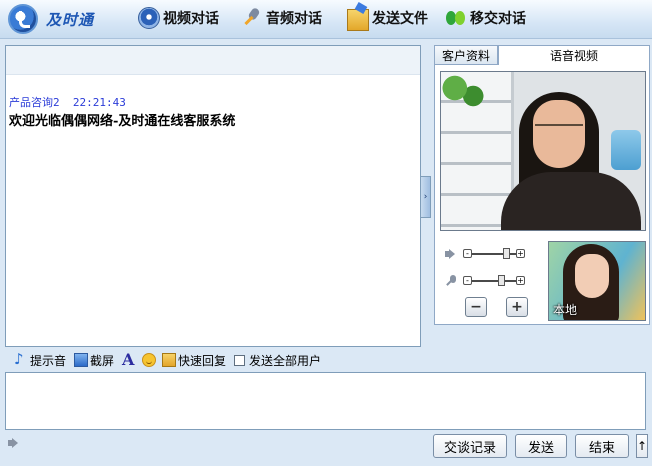 The width and height of the screenshot is (652, 466). Describe the element at coordinates (191, 19) in the screenshot. I see `video-chat-label: 视频对话` at that location.